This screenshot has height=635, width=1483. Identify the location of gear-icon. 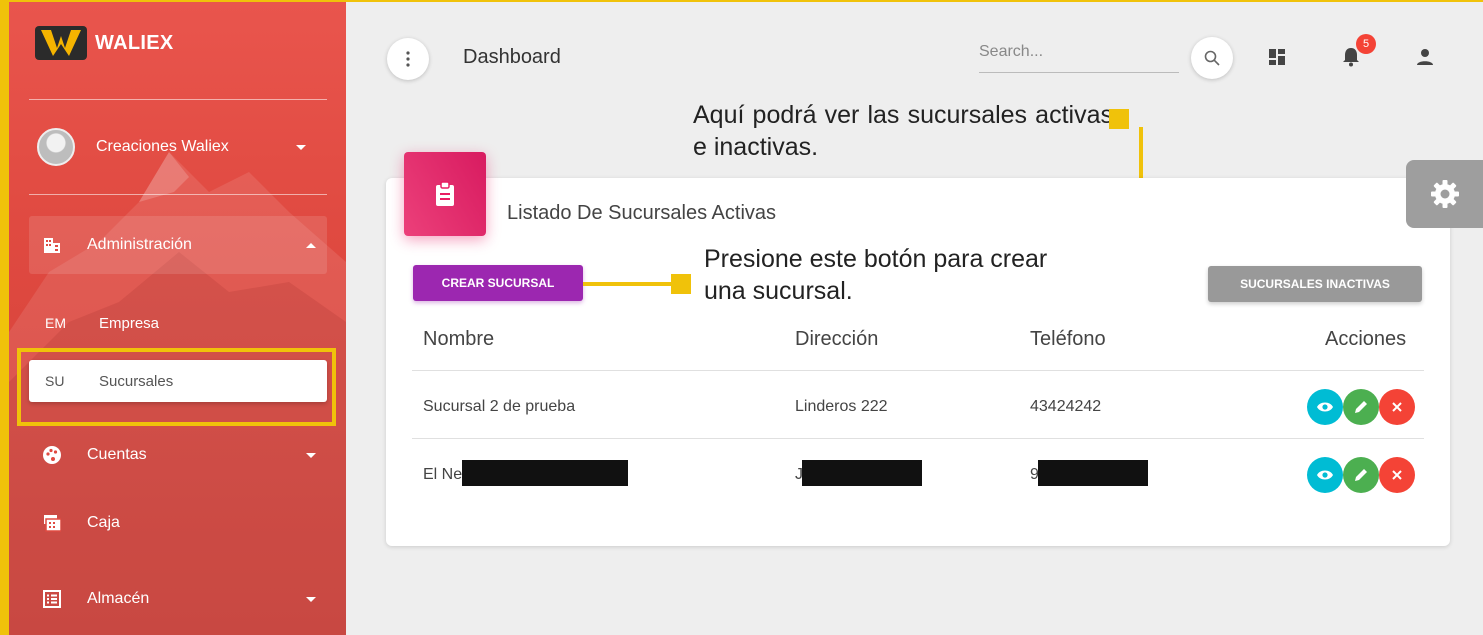
(1444, 194).